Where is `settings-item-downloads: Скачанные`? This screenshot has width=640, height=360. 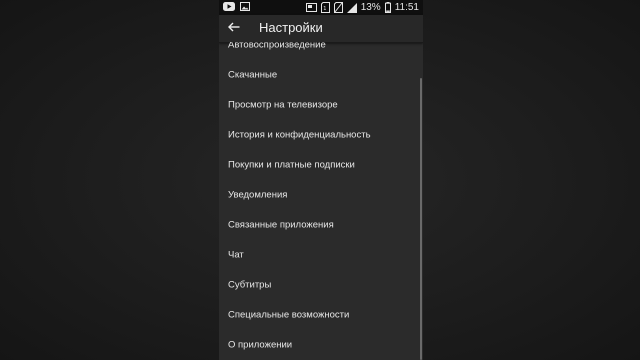
settings-item-downloads: Скачанные is located at coordinates (319, 75).